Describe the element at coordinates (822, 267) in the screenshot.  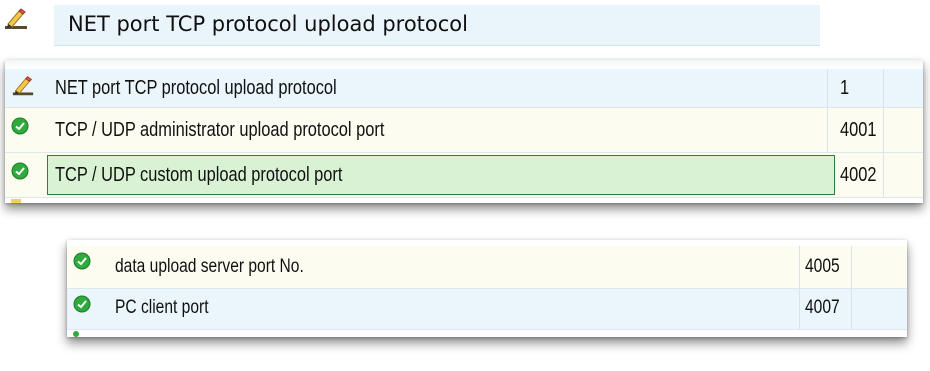
I see `row-value: 4005` at that location.